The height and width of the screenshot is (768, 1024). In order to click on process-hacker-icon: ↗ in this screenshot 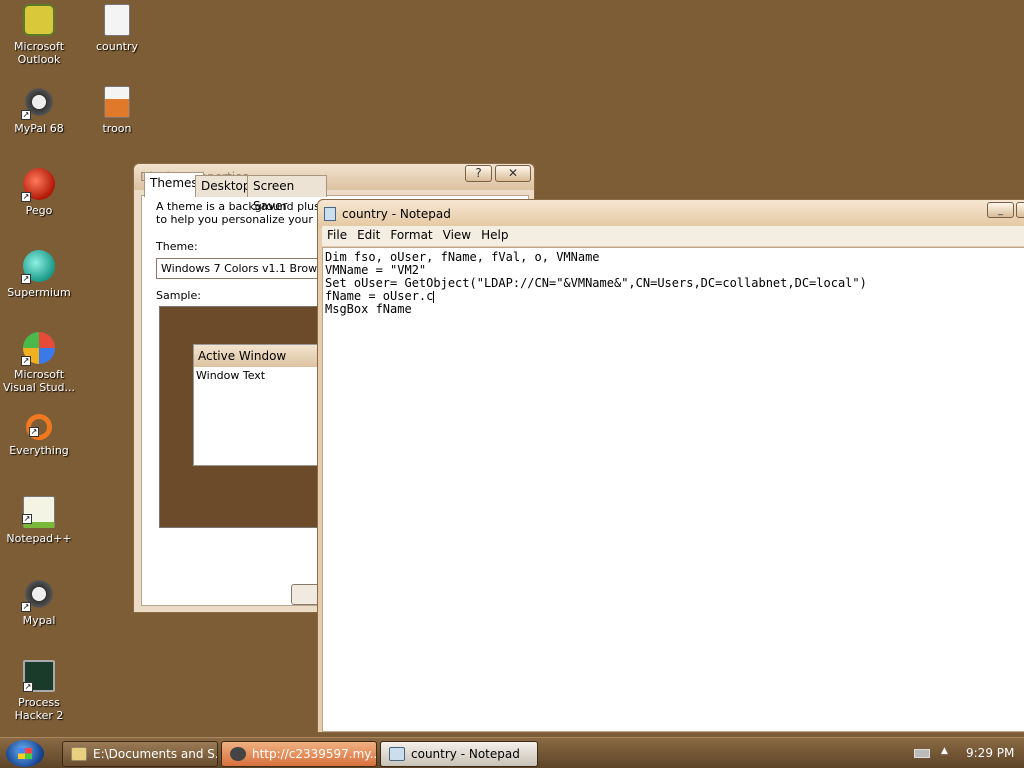, I will do `click(39, 676)`.